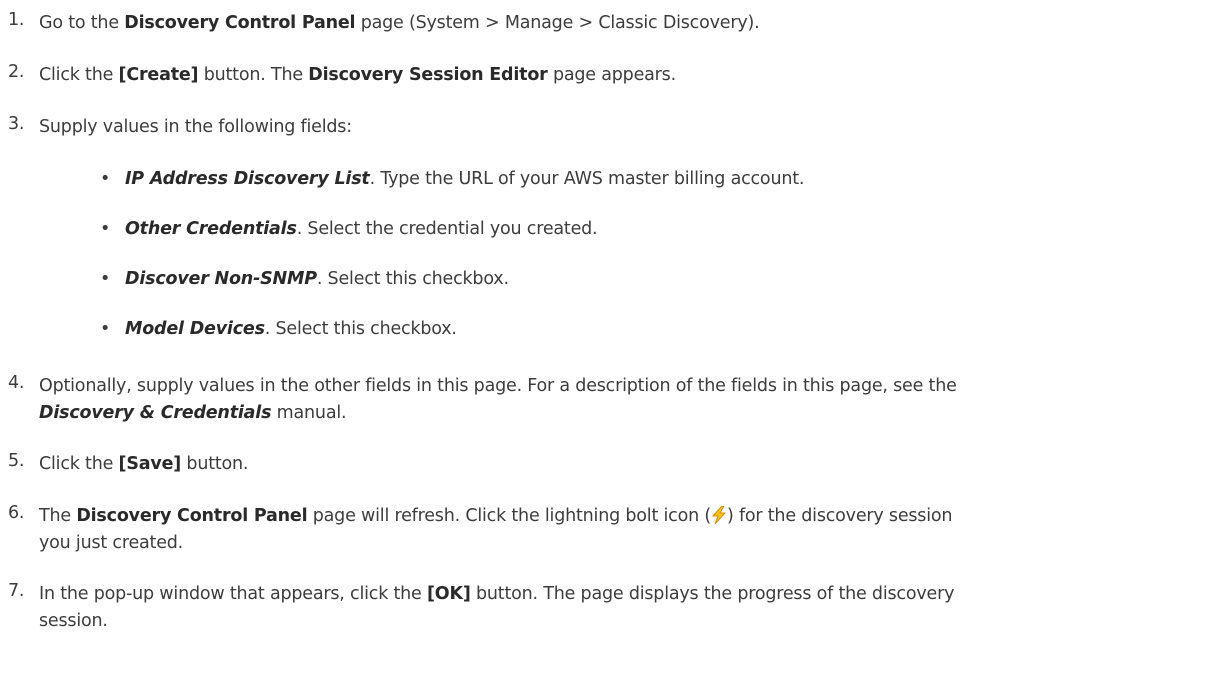 The image size is (1214, 696). Describe the element at coordinates (82, 23) in the screenshot. I see `text-run: Go to the` at that location.